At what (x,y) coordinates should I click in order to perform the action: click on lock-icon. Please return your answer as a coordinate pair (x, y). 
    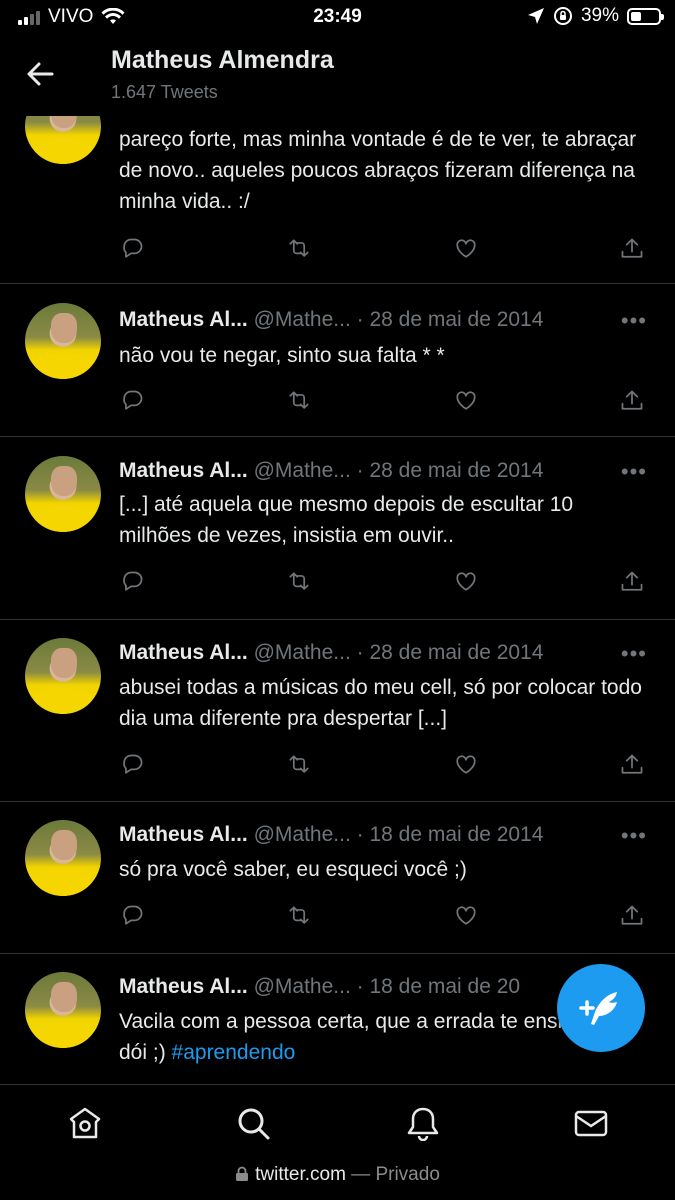
    Looking at the image, I should click on (242, 1173).